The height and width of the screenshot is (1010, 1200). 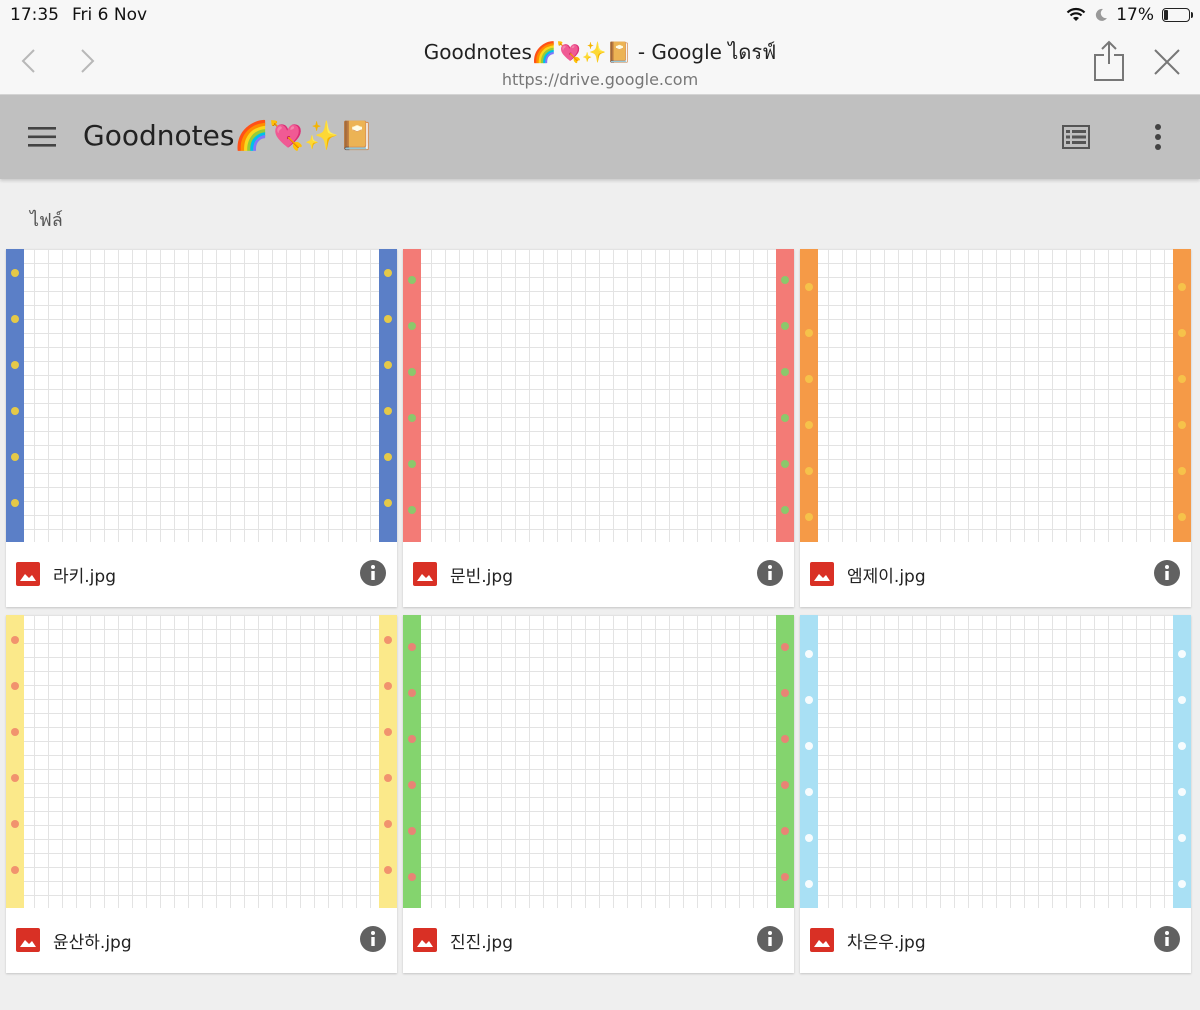 What do you see at coordinates (201, 940) in the screenshot?
I see `file-card-footer: 윤산하.jpg` at bounding box center [201, 940].